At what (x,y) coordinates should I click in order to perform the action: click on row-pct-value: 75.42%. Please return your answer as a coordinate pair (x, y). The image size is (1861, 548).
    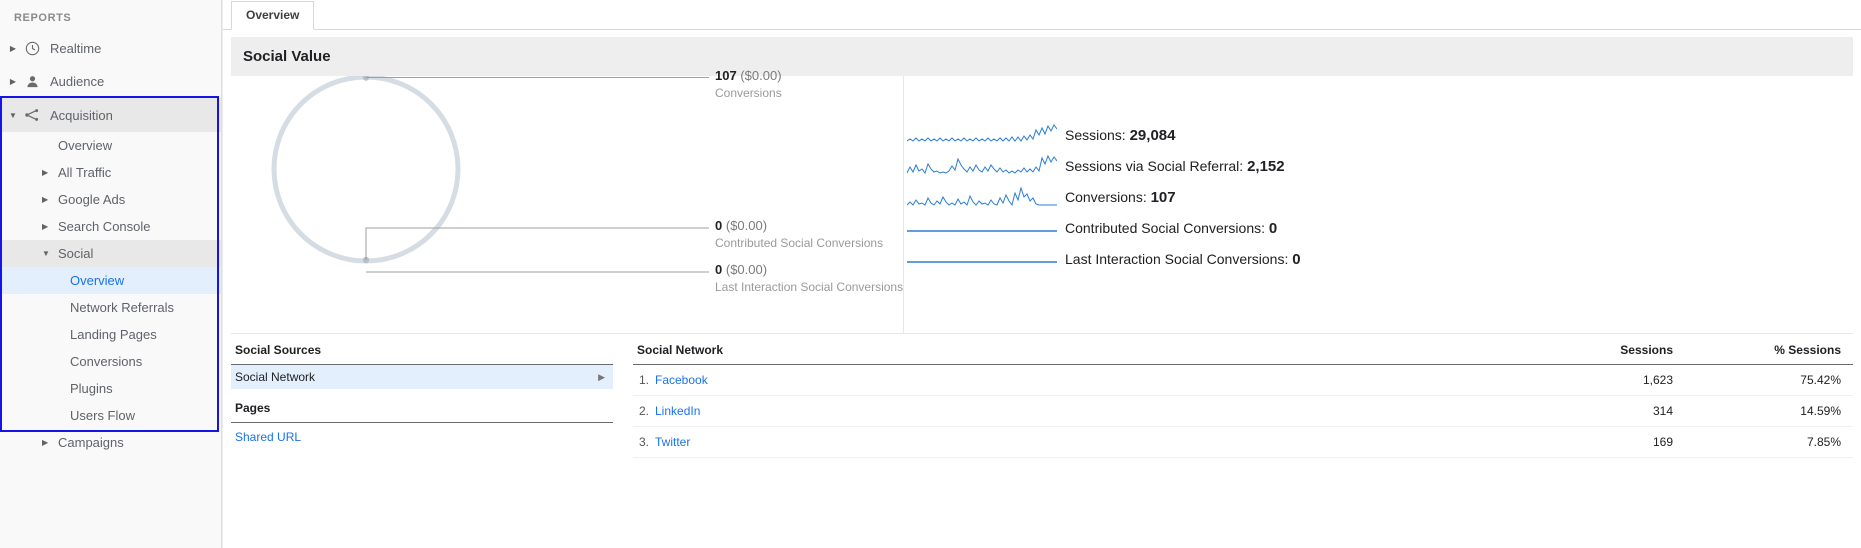
    Looking at the image, I should click on (1820, 380).